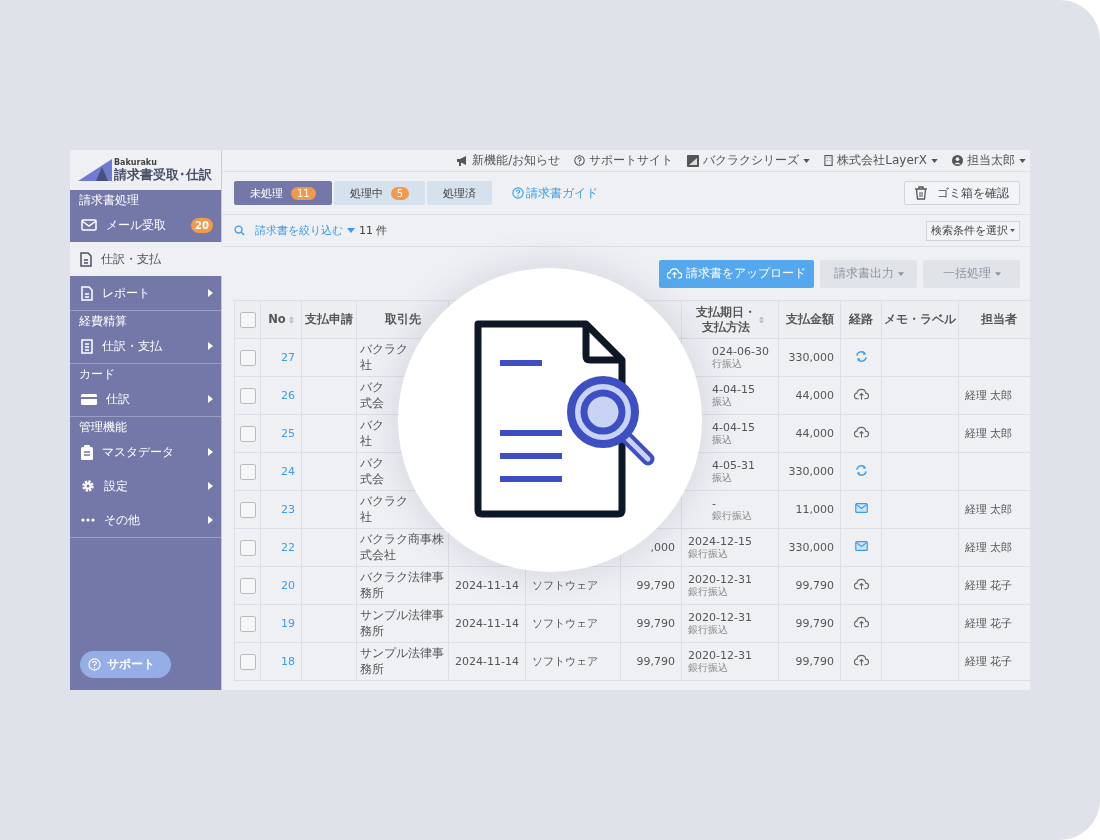  I want to click on invoice-number-link: 27, so click(288, 357).